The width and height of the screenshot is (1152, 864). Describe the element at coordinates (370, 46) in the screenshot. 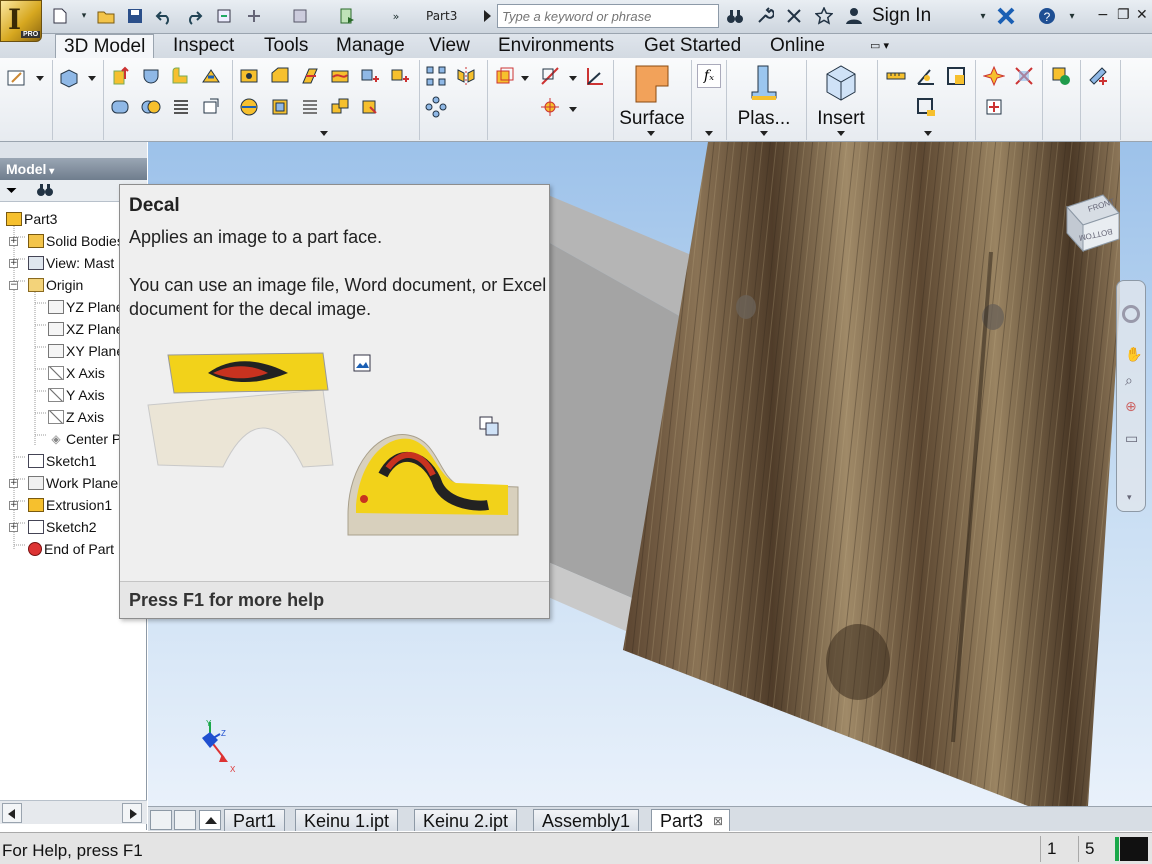

I see `tab-manage: Manage` at that location.